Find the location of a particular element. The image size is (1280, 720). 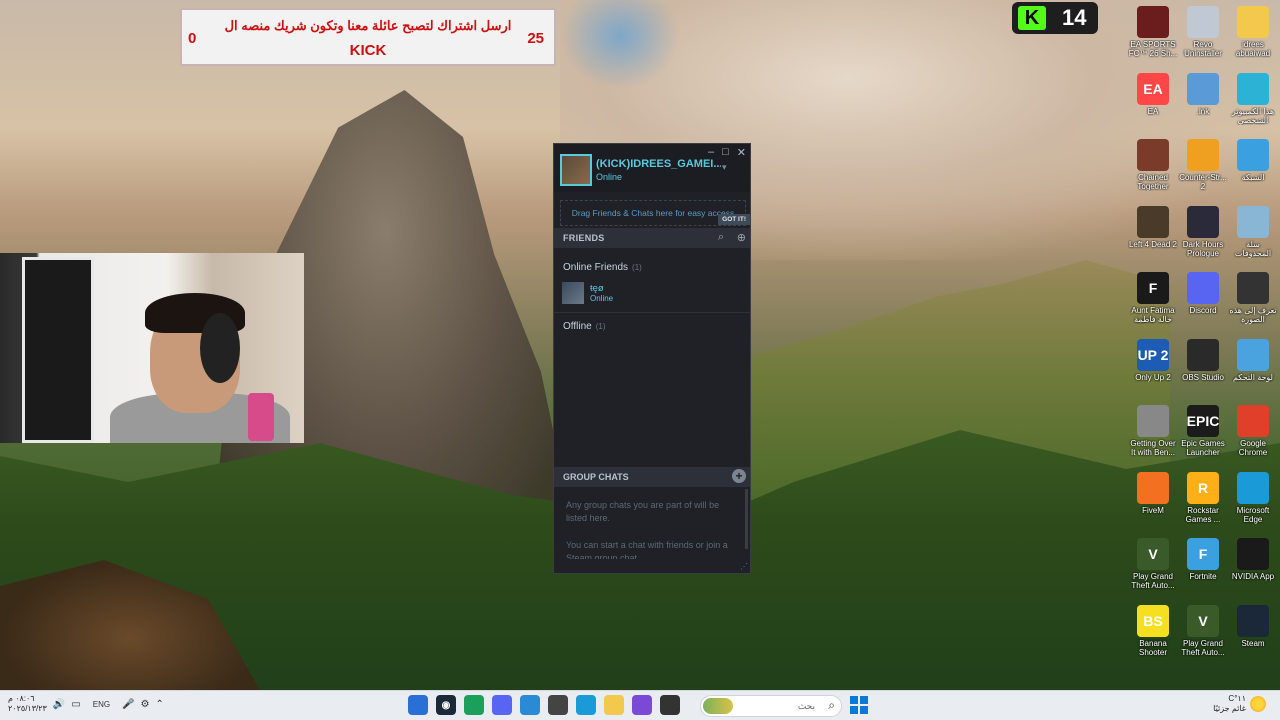

desktop-icon: Steam is located at coordinates (1253, 635).